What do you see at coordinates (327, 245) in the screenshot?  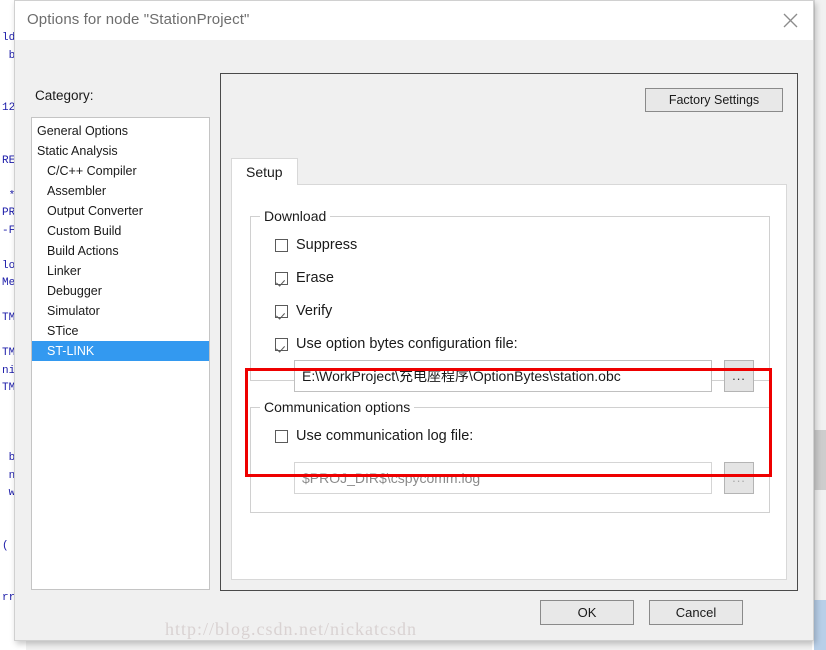 I see `suppress-label: Suppress` at bounding box center [327, 245].